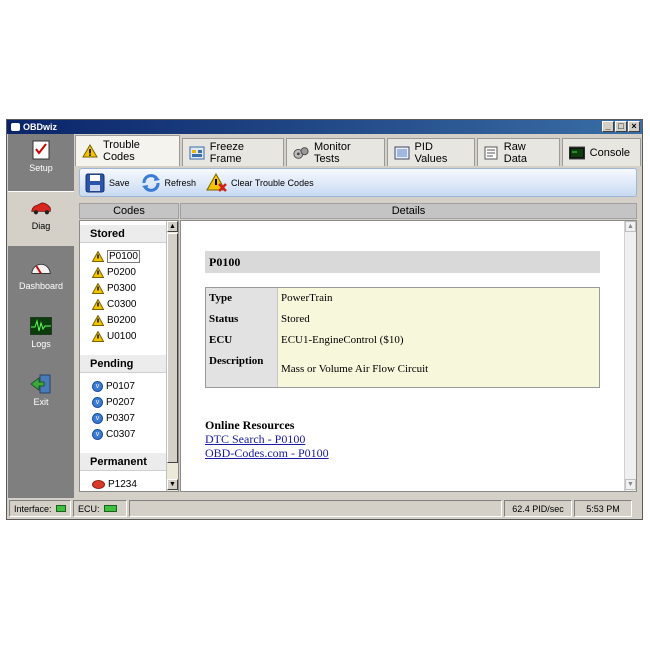 The image size is (650, 650). I want to click on detail-code-title: P0100, so click(402, 262).